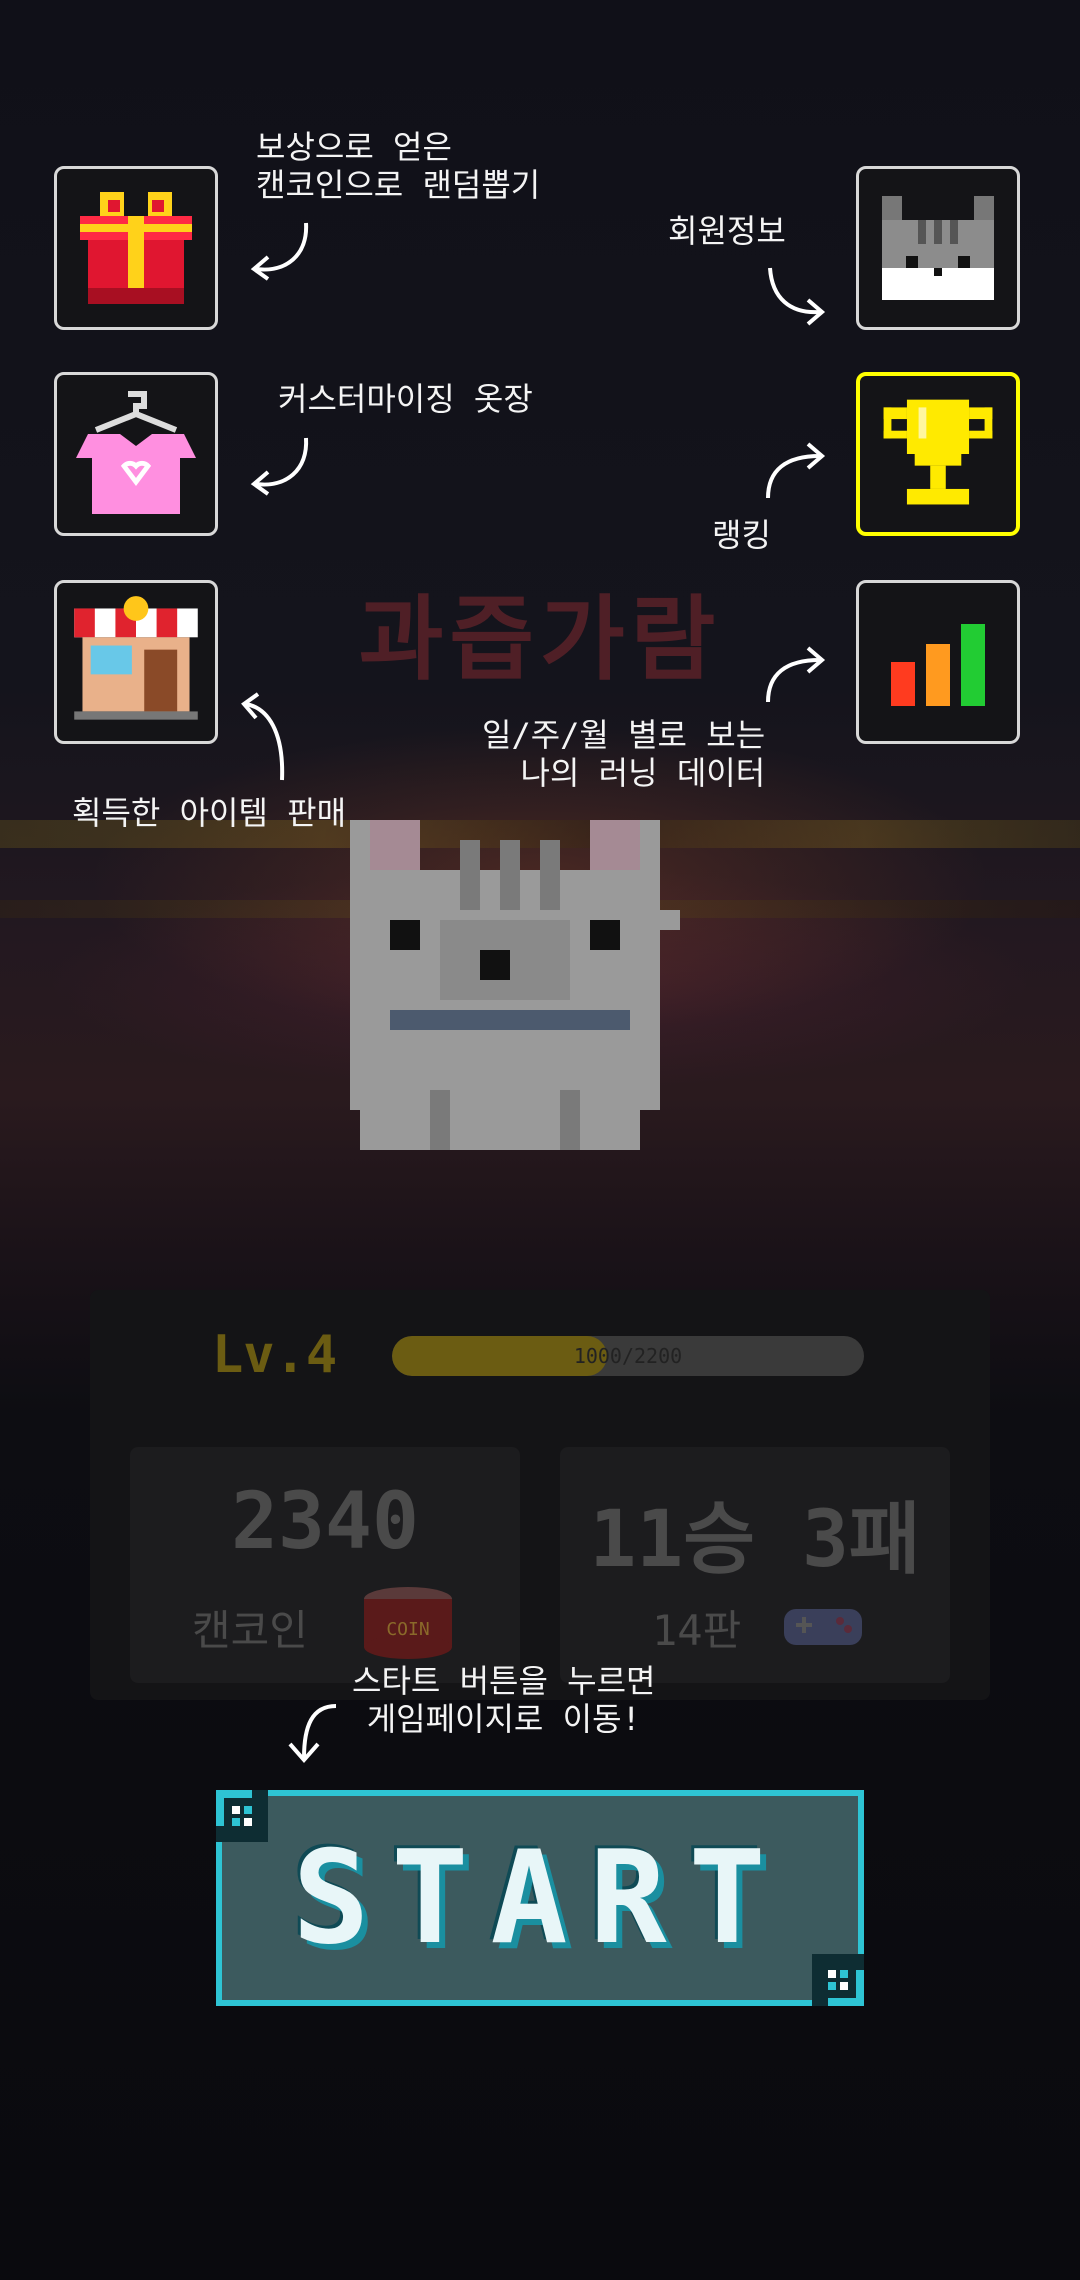  I want to click on start-button: START, so click(540, 1898).